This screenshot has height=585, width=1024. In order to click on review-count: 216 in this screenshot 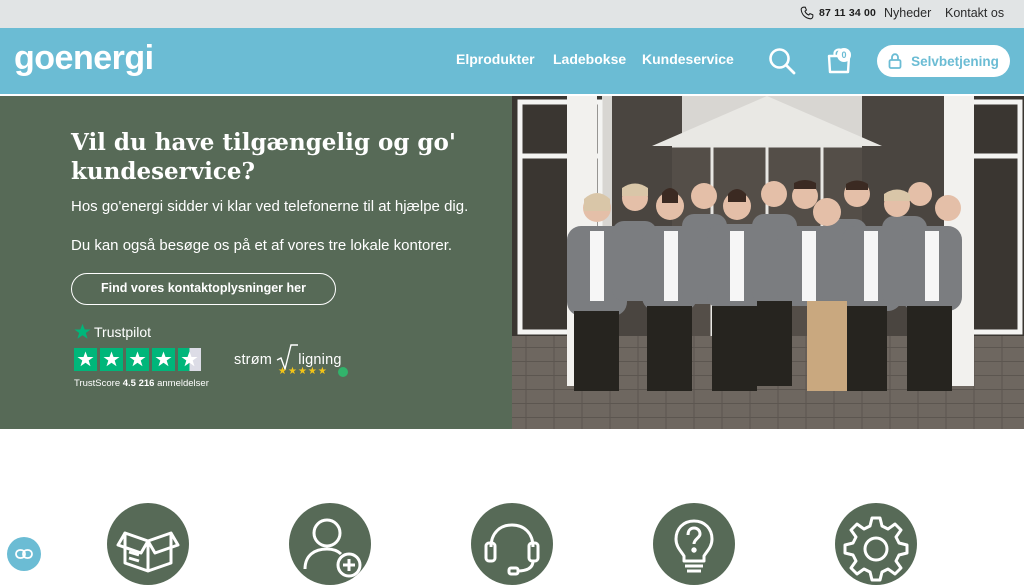, I will do `click(146, 383)`.